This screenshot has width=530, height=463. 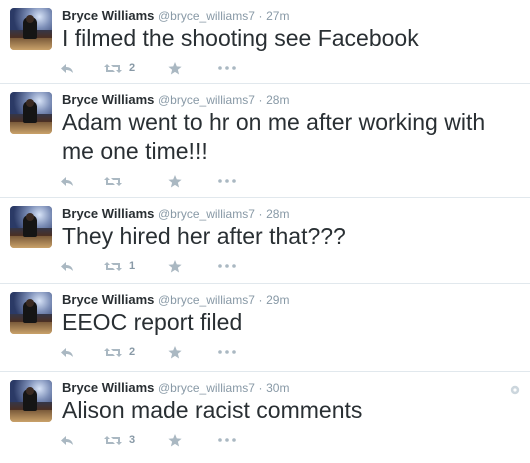 I want to click on retweet-button: 3, so click(x=136, y=440).